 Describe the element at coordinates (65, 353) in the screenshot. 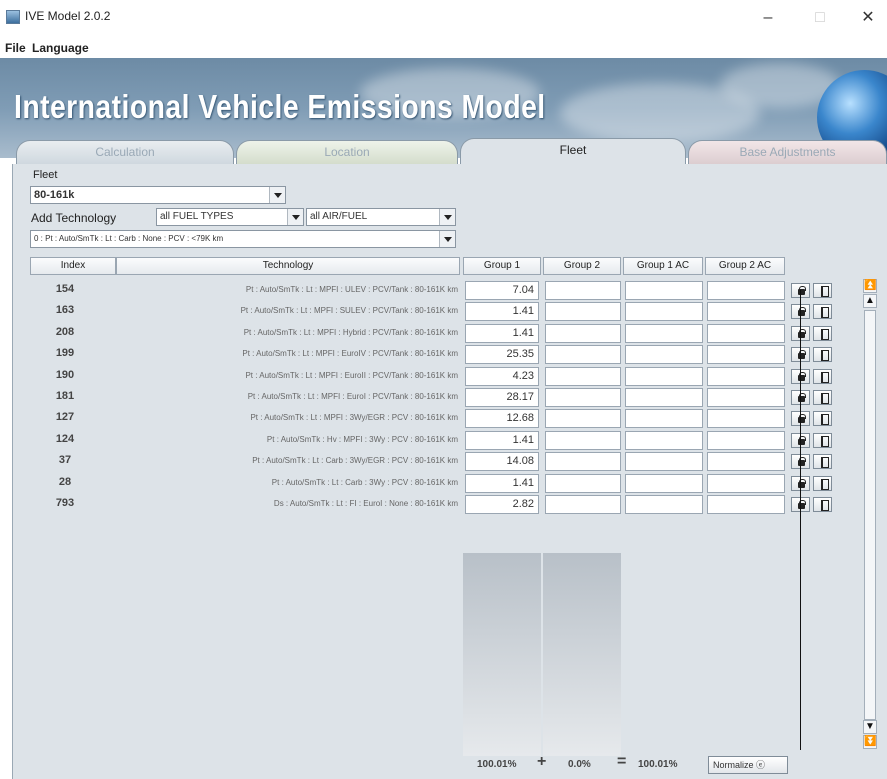

I see `row-index: 199` at that location.